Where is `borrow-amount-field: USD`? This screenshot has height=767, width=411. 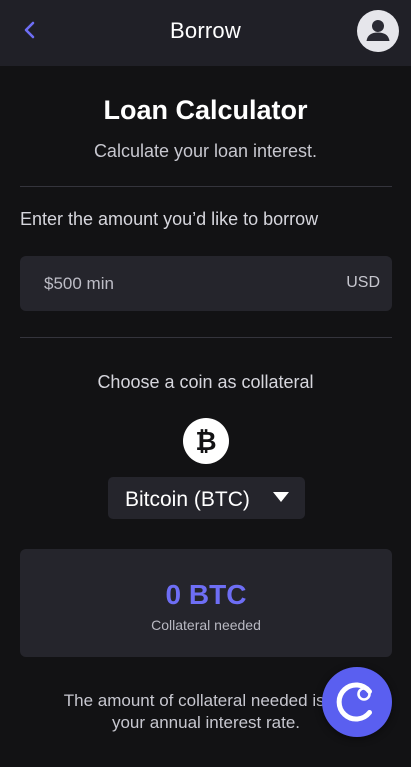 borrow-amount-field: USD is located at coordinates (206, 283).